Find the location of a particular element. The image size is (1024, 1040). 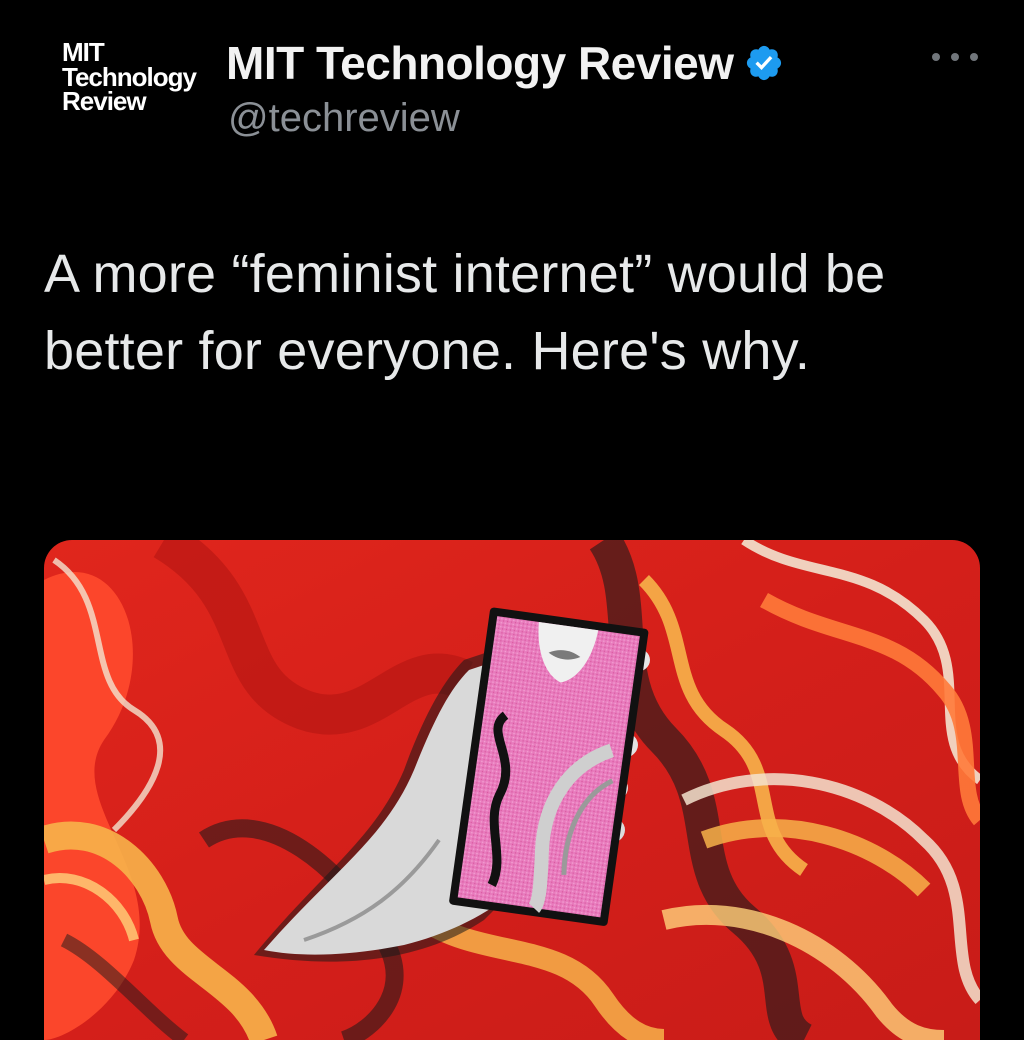

verified-badge-icon is located at coordinates (764, 63).